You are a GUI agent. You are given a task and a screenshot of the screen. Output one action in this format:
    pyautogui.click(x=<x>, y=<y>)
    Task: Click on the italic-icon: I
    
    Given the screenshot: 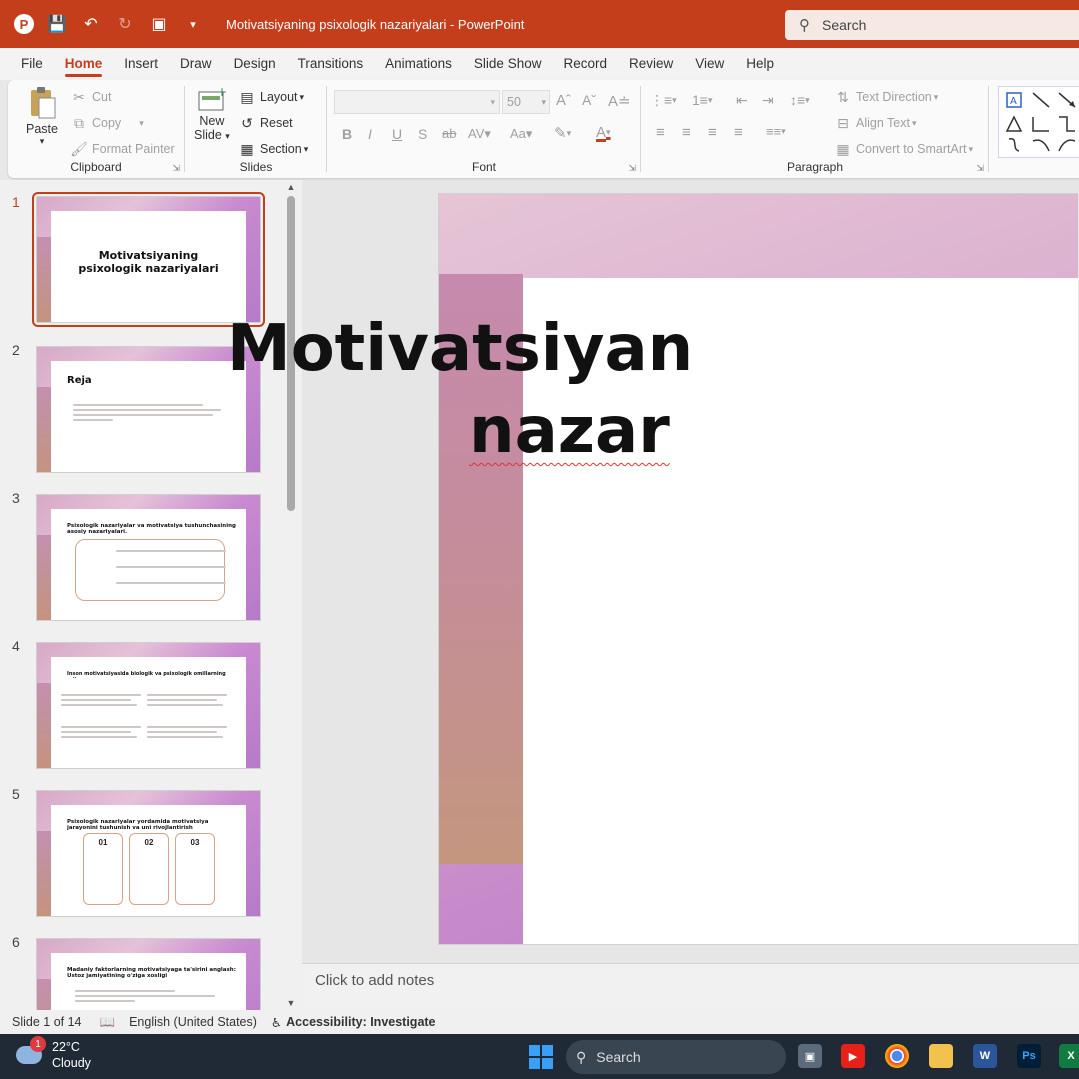 What is the action you would take?
    pyautogui.click(x=370, y=134)
    